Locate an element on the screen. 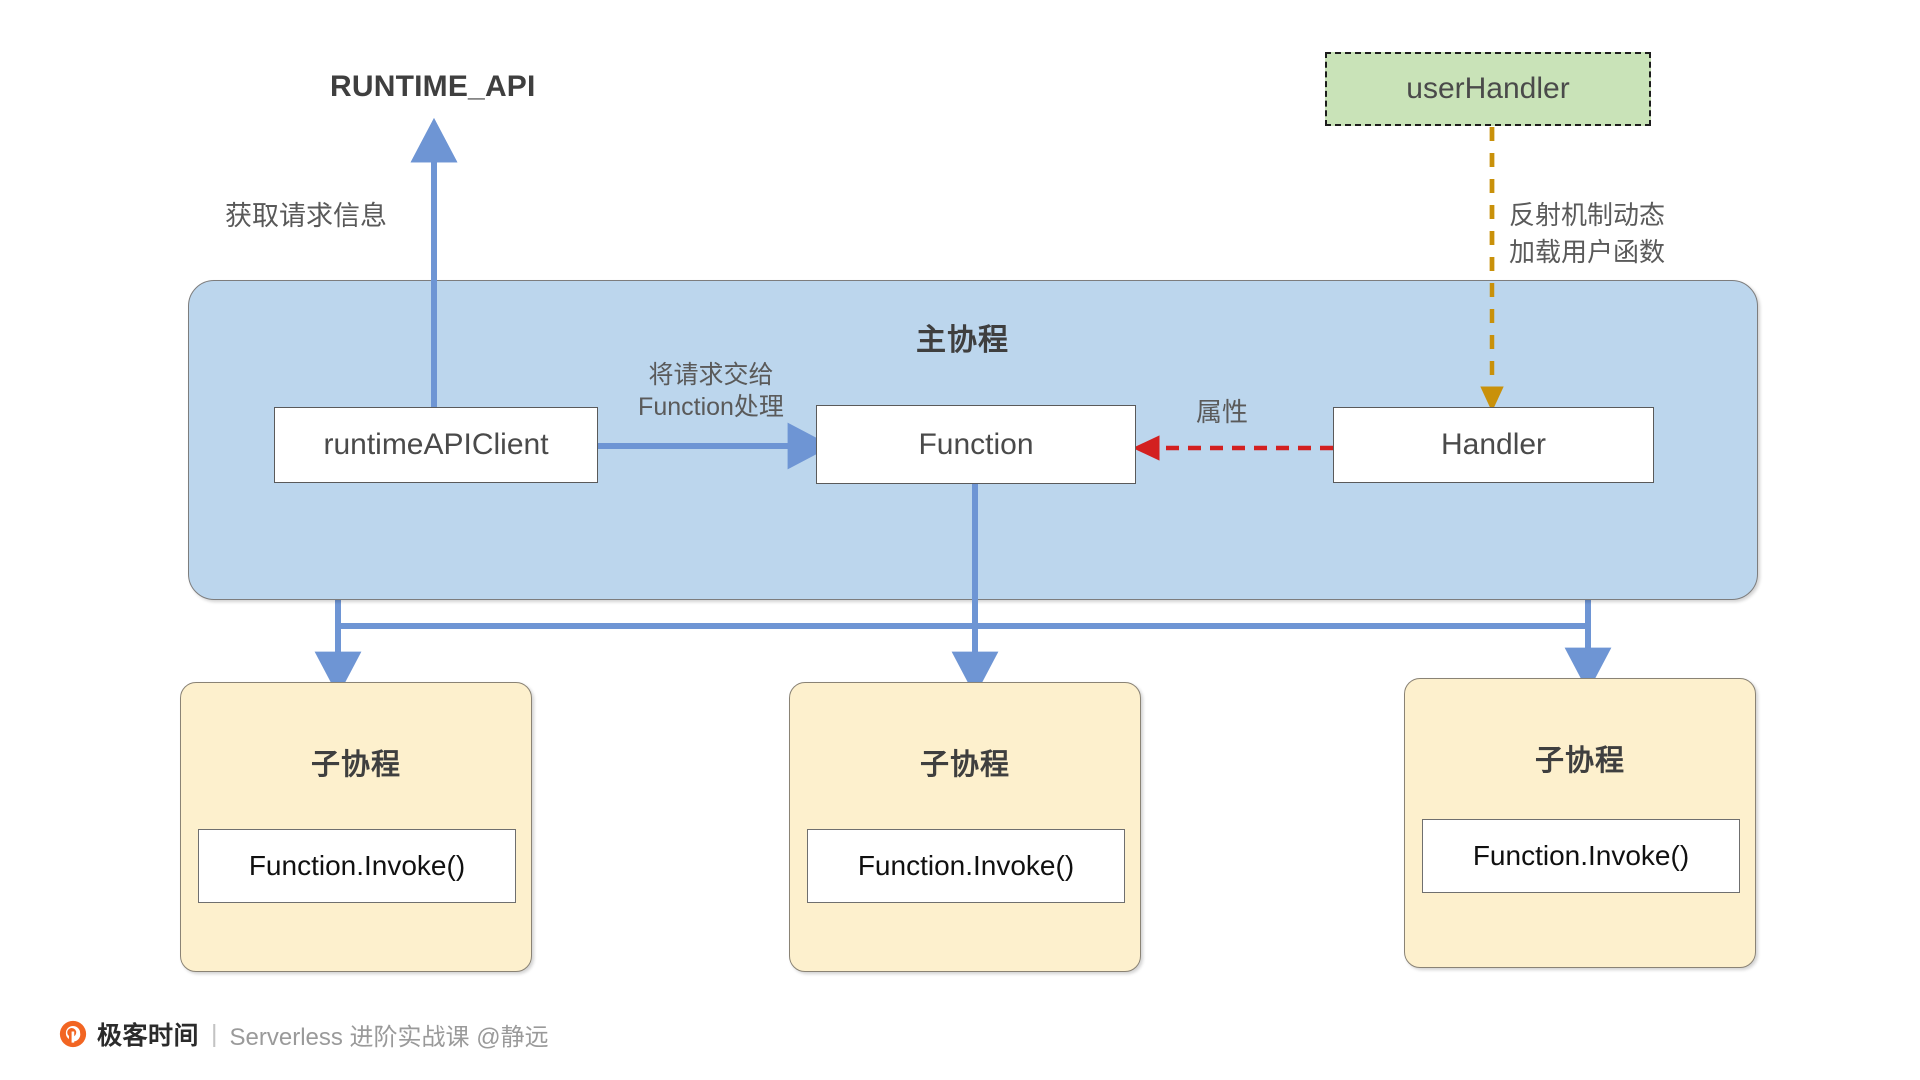 This screenshot has height=1080, width=1920. node-handler: Handler is located at coordinates (1493, 445).